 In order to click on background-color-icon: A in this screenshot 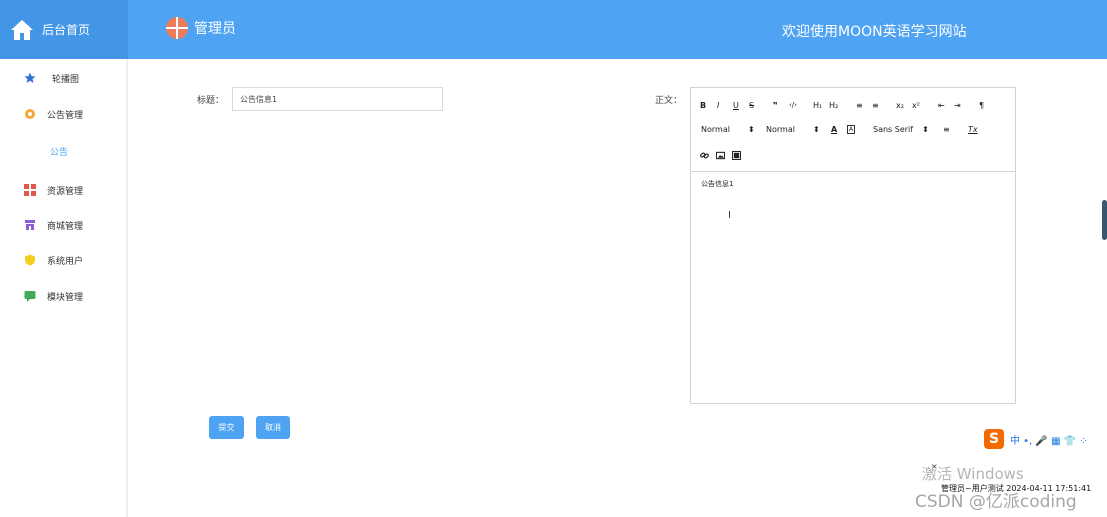, I will do `click(851, 129)`.